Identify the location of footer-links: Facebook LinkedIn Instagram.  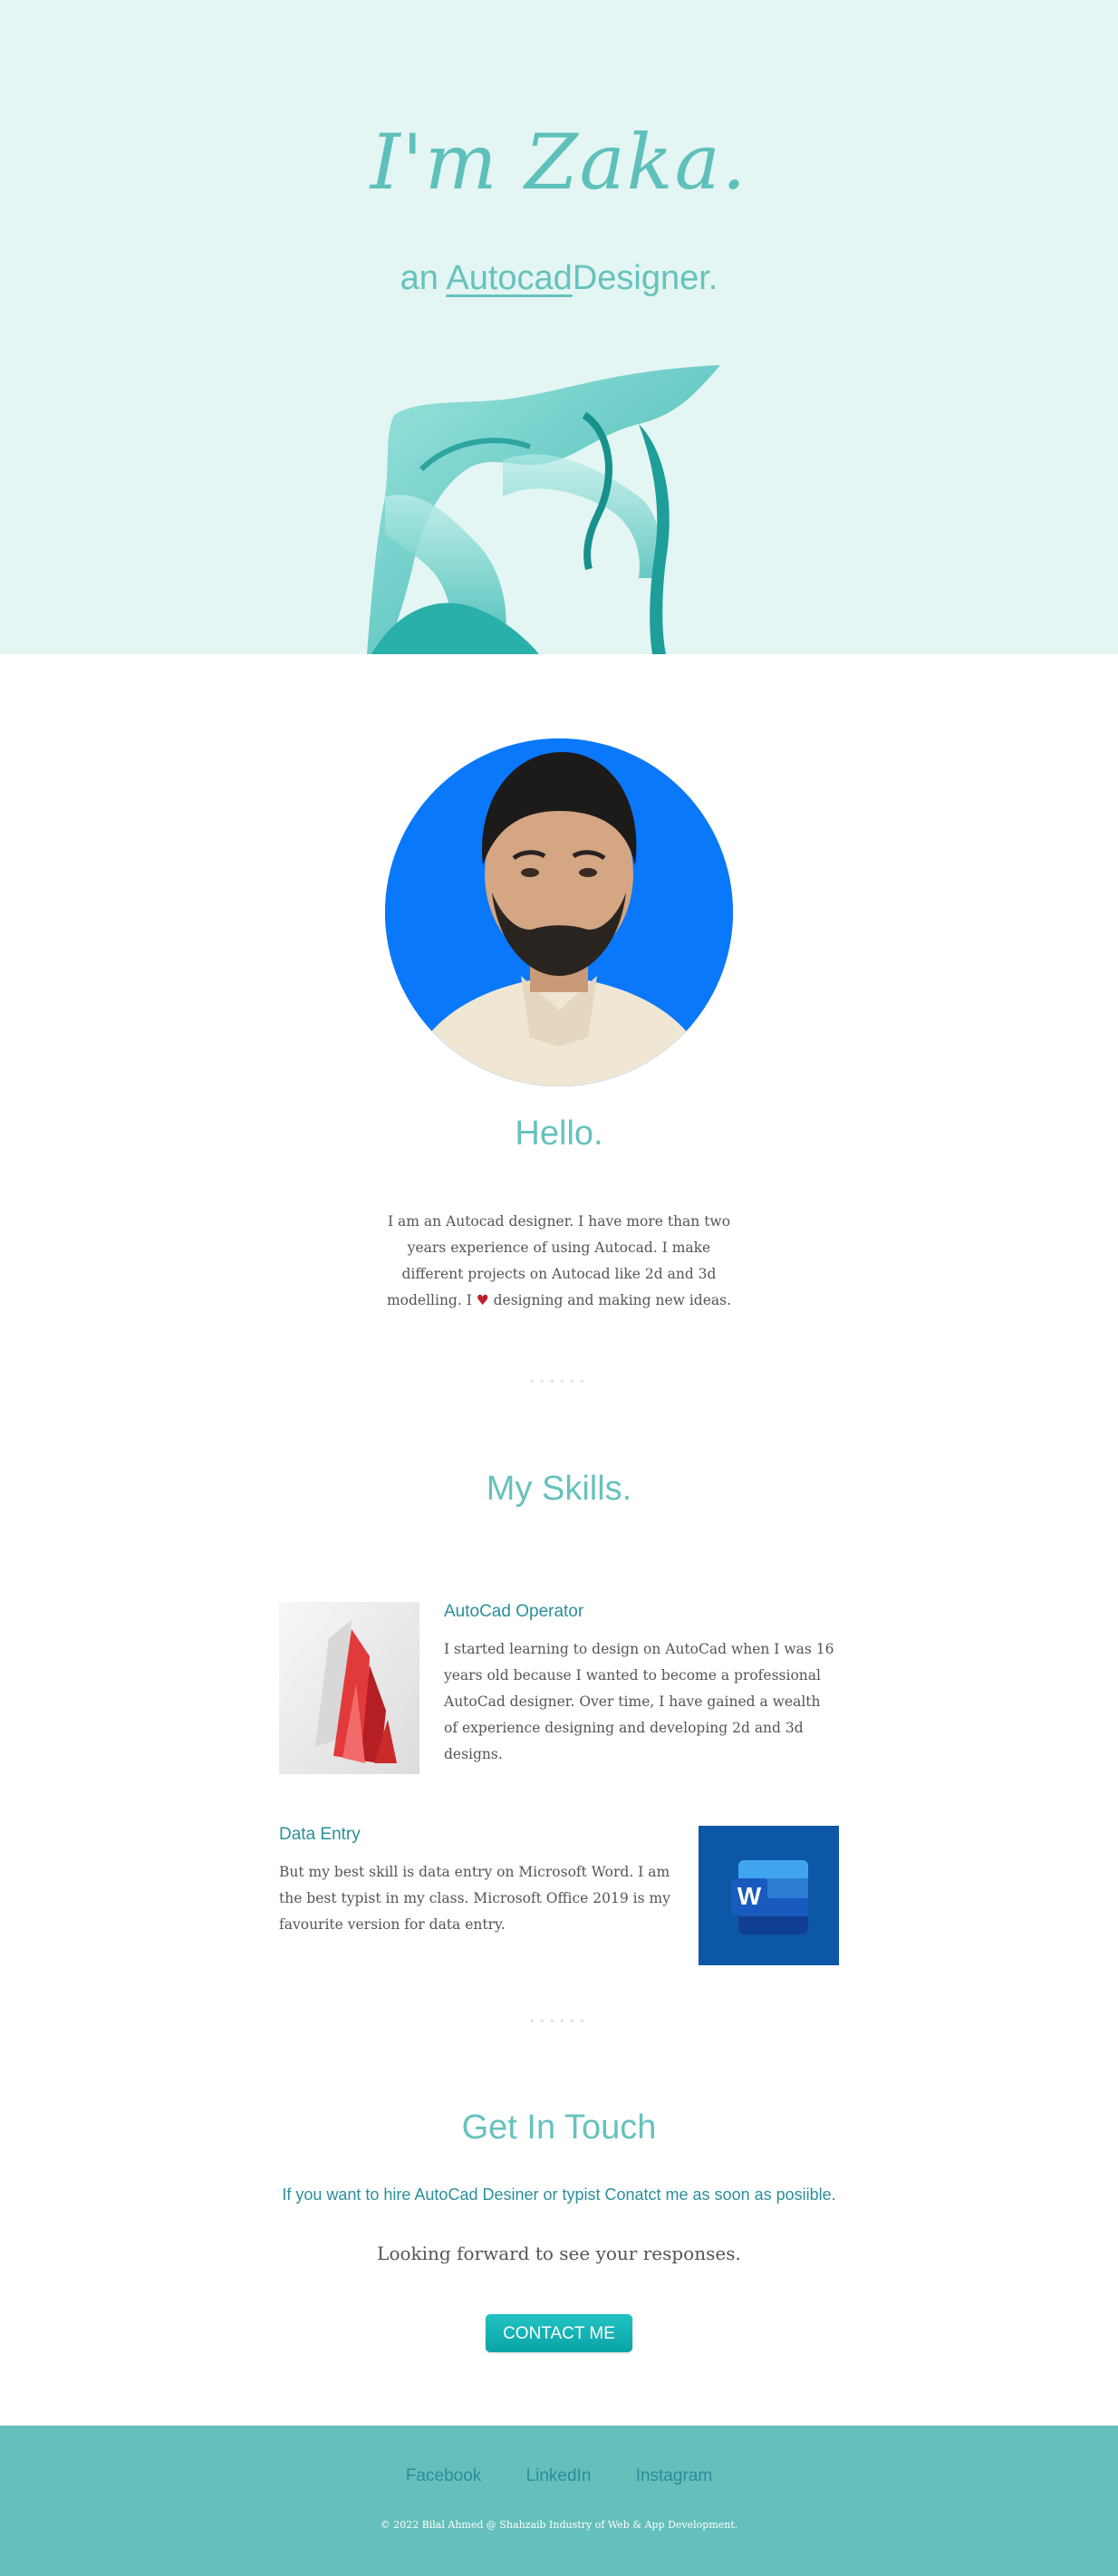
(559, 2476).